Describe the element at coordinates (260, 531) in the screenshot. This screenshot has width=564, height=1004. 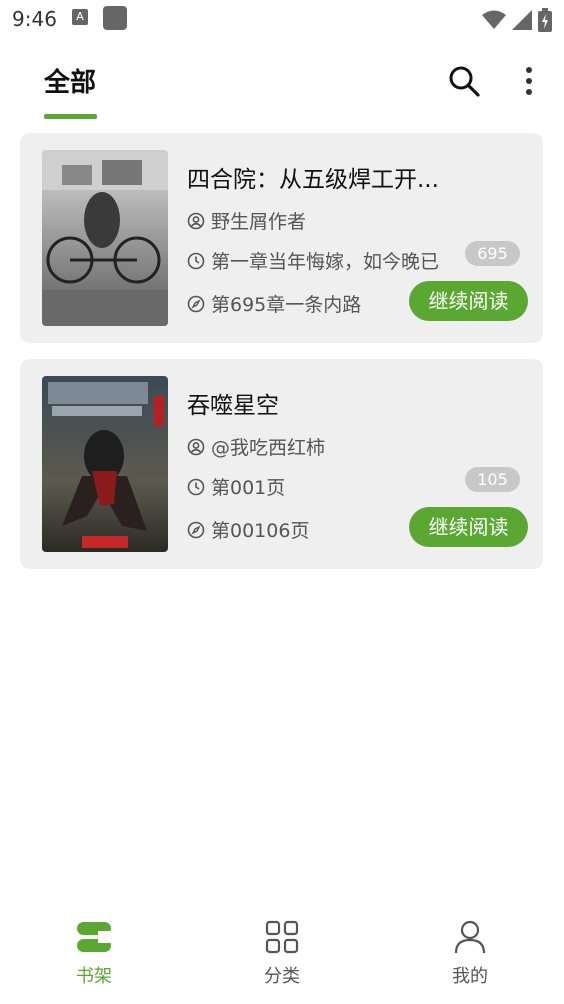
I see `book-progress: 第00106页` at that location.